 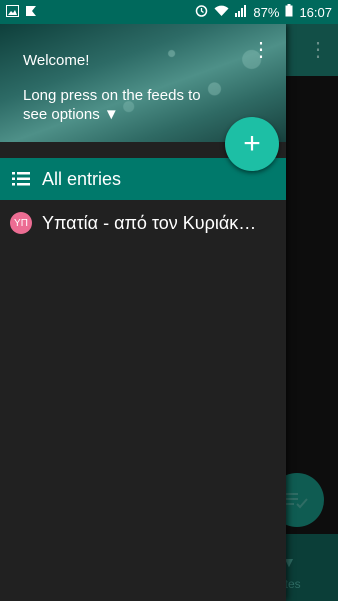 I want to click on status-bar-right: 87% 16:07, so click(x=263, y=12).